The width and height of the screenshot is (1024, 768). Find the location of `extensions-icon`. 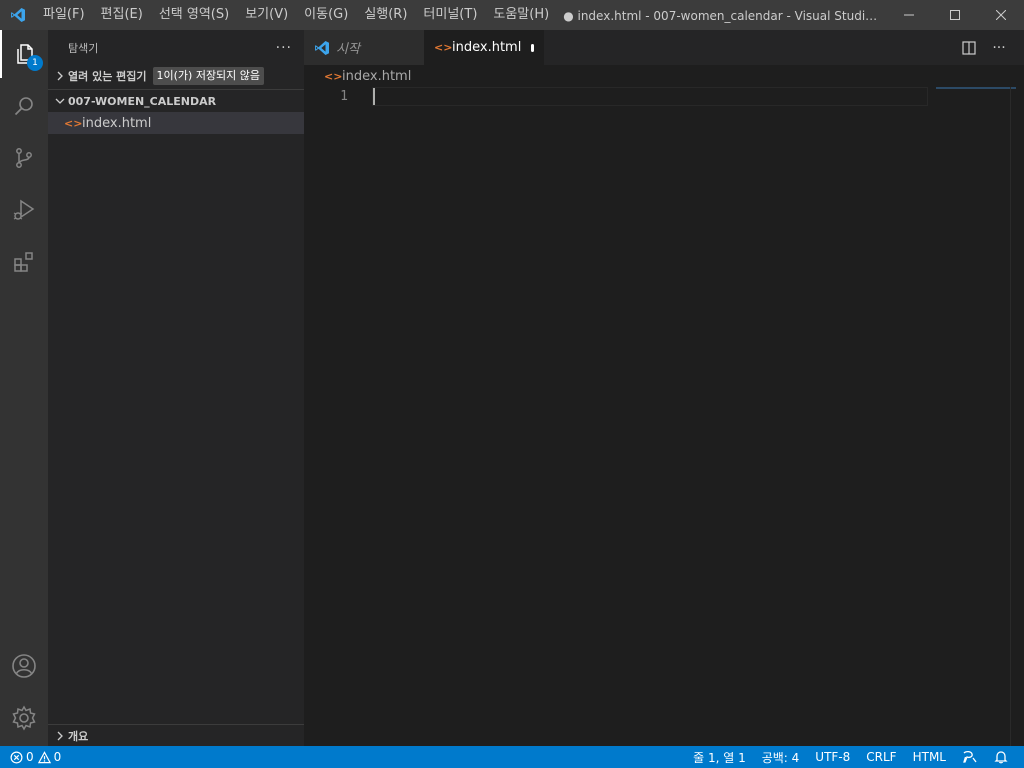

extensions-icon is located at coordinates (23, 262).